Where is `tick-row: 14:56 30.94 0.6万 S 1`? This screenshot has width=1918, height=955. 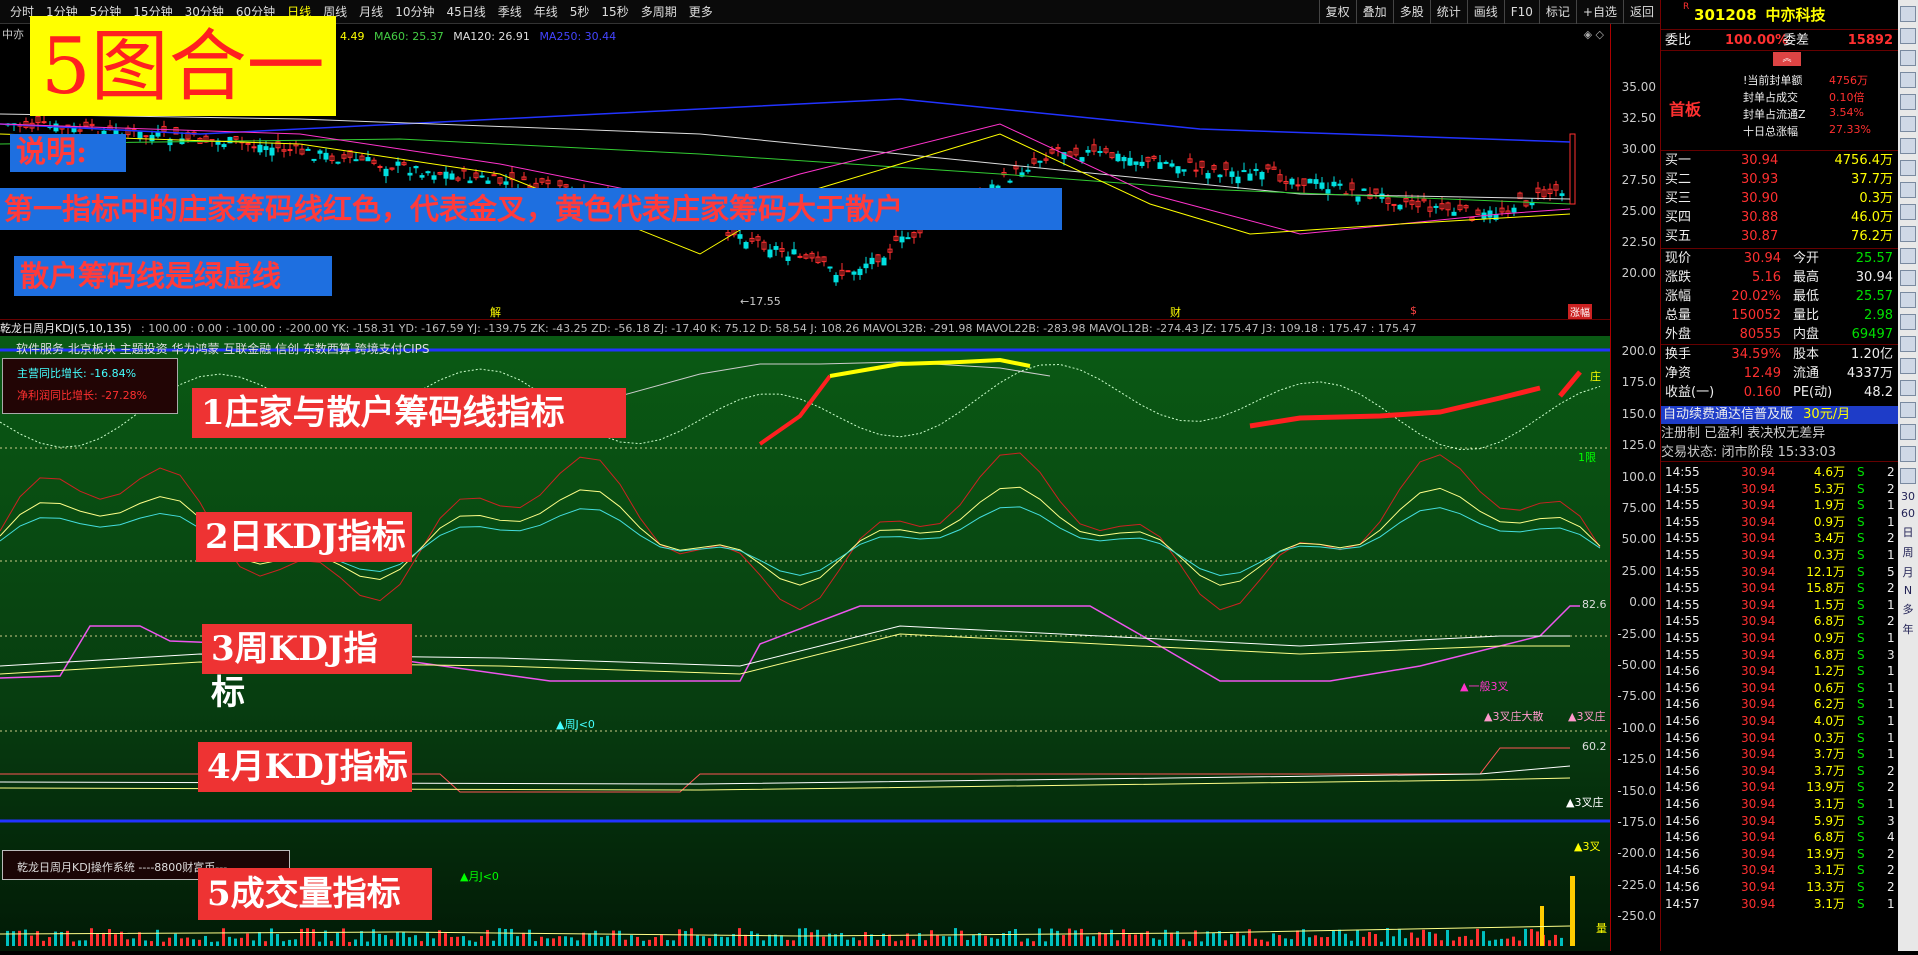
tick-row: 14:56 30.94 0.6万 S 1 is located at coordinates (1780, 688).